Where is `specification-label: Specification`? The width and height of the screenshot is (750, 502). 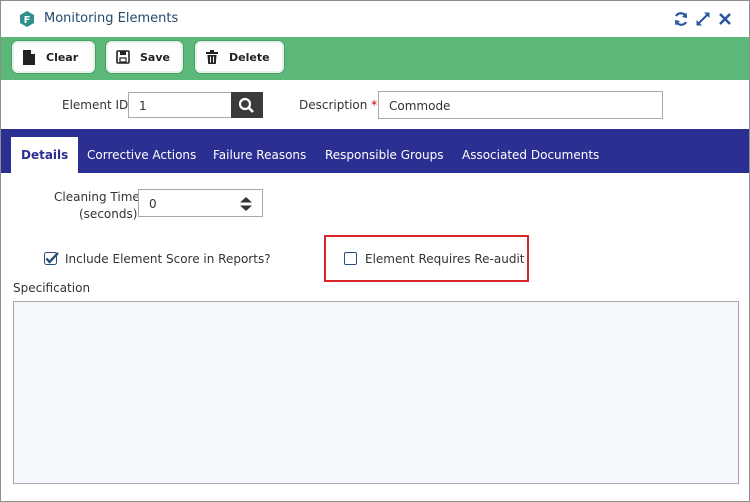 specification-label: Specification is located at coordinates (52, 288).